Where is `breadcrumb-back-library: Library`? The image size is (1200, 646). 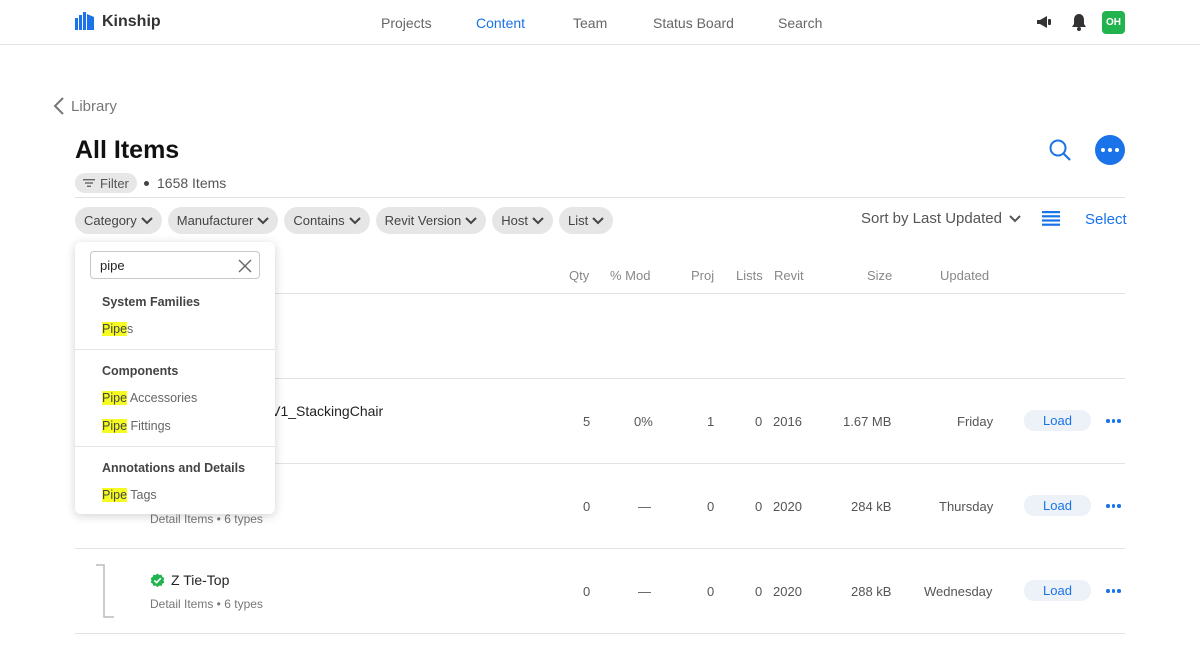 breadcrumb-back-library: Library is located at coordinates (85, 106).